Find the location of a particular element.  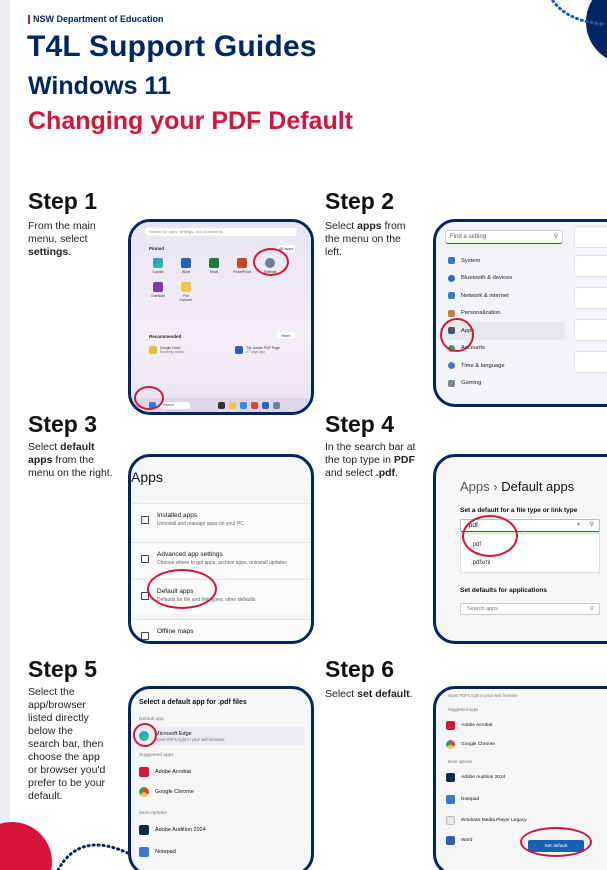

word-taskbar-icon is located at coordinates (265, 405).